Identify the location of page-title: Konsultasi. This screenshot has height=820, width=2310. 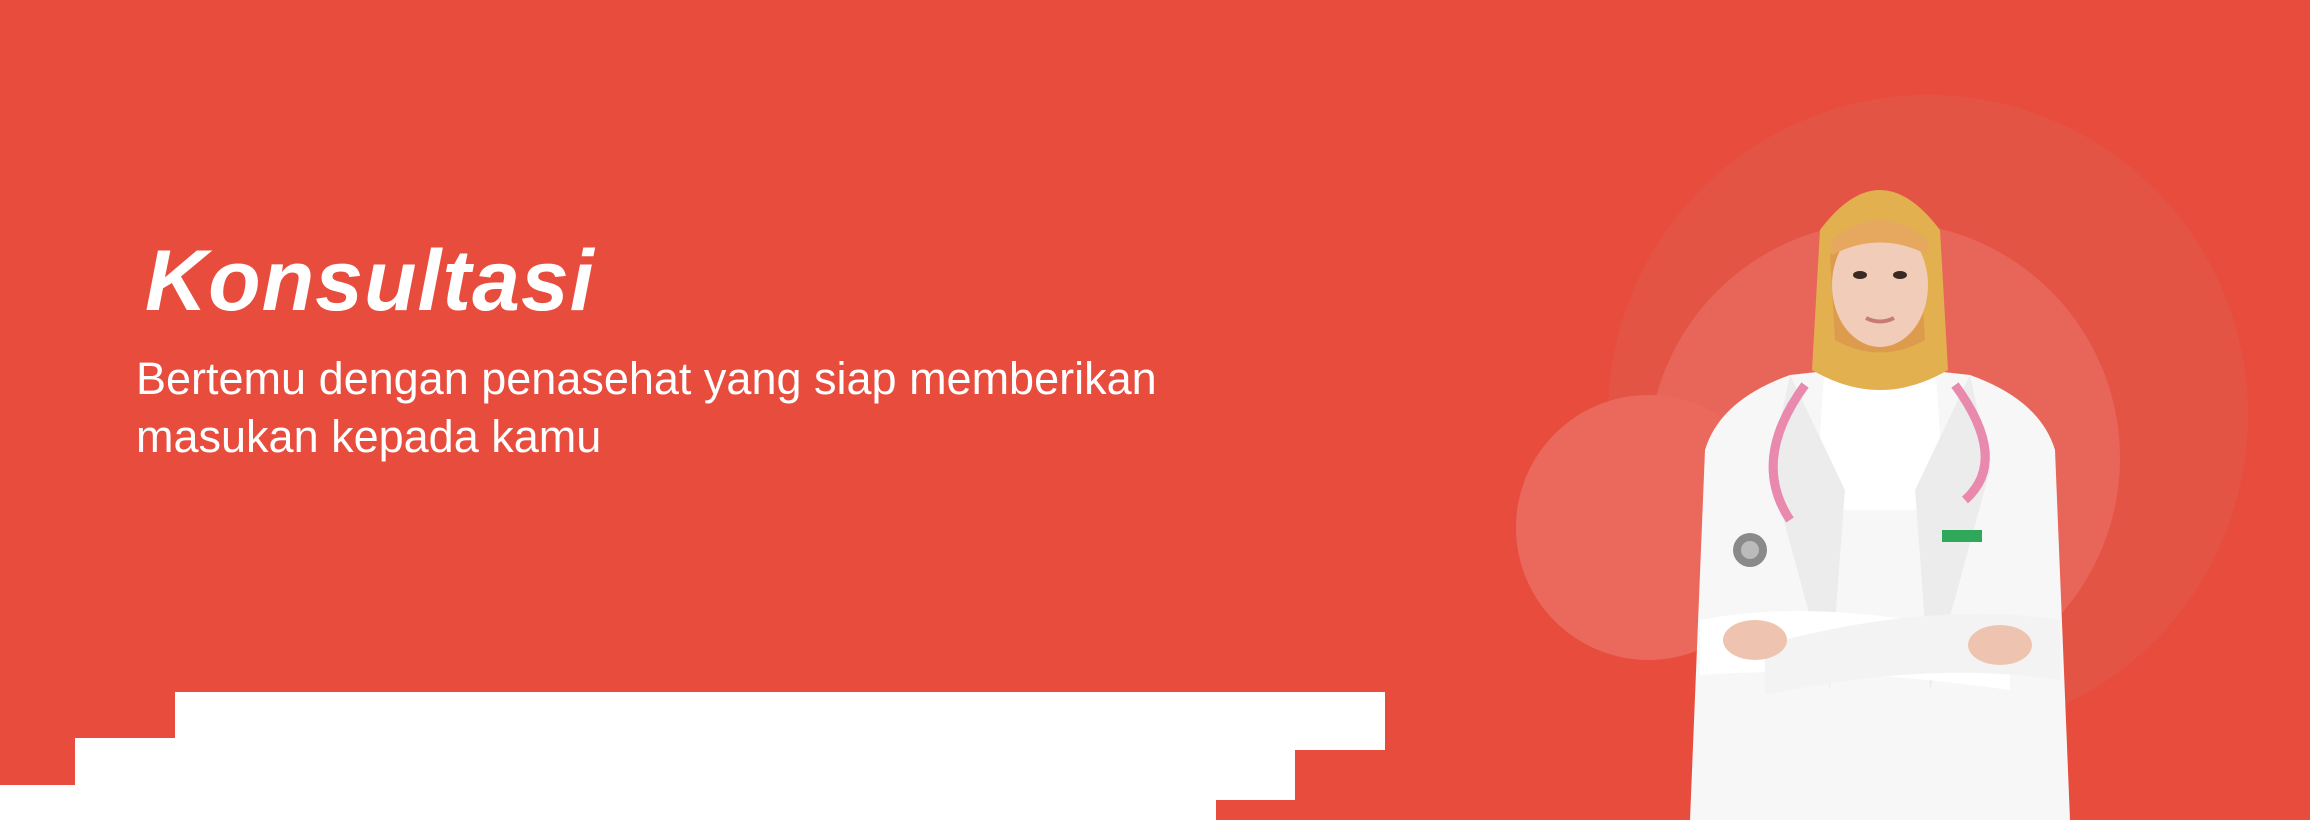
(370, 281).